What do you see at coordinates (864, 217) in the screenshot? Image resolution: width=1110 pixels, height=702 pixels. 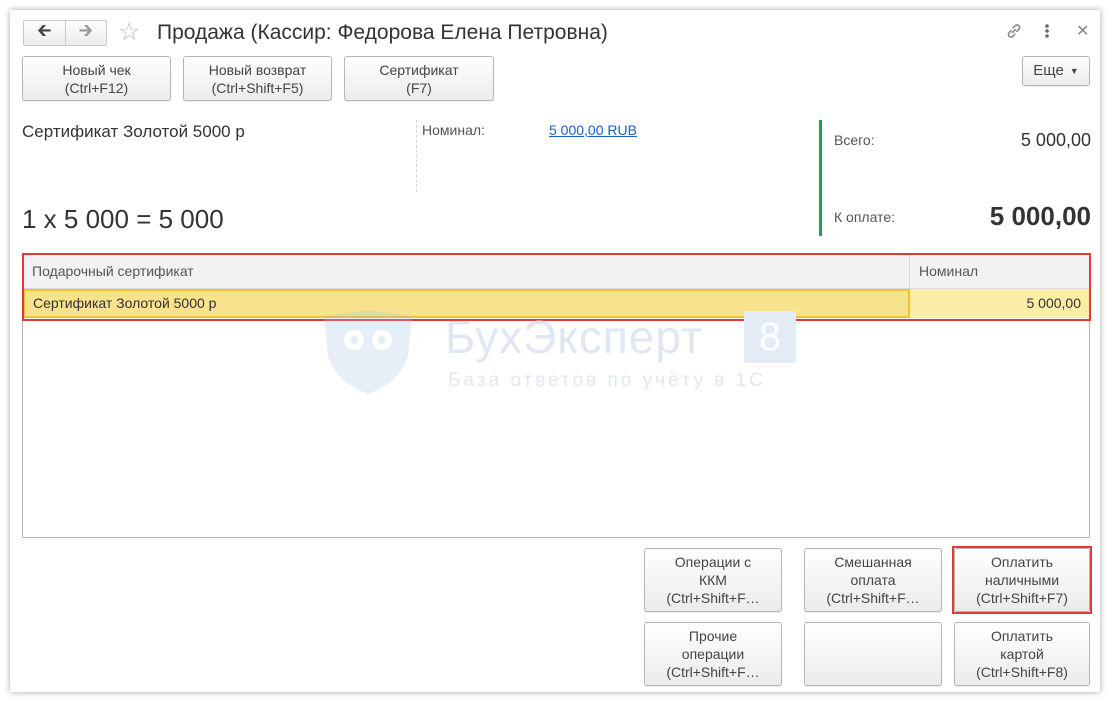 I see `to-pay-label: К оплате:` at bounding box center [864, 217].